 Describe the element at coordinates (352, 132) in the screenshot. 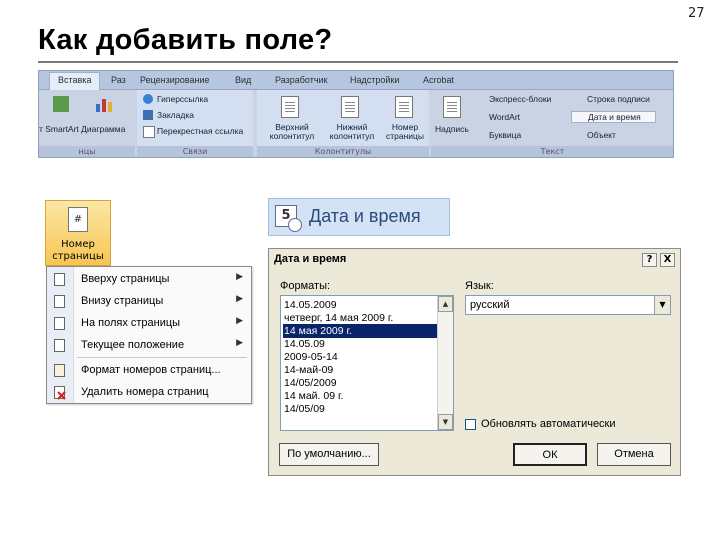

I see `footer-button: Нижний колонтитул` at that location.